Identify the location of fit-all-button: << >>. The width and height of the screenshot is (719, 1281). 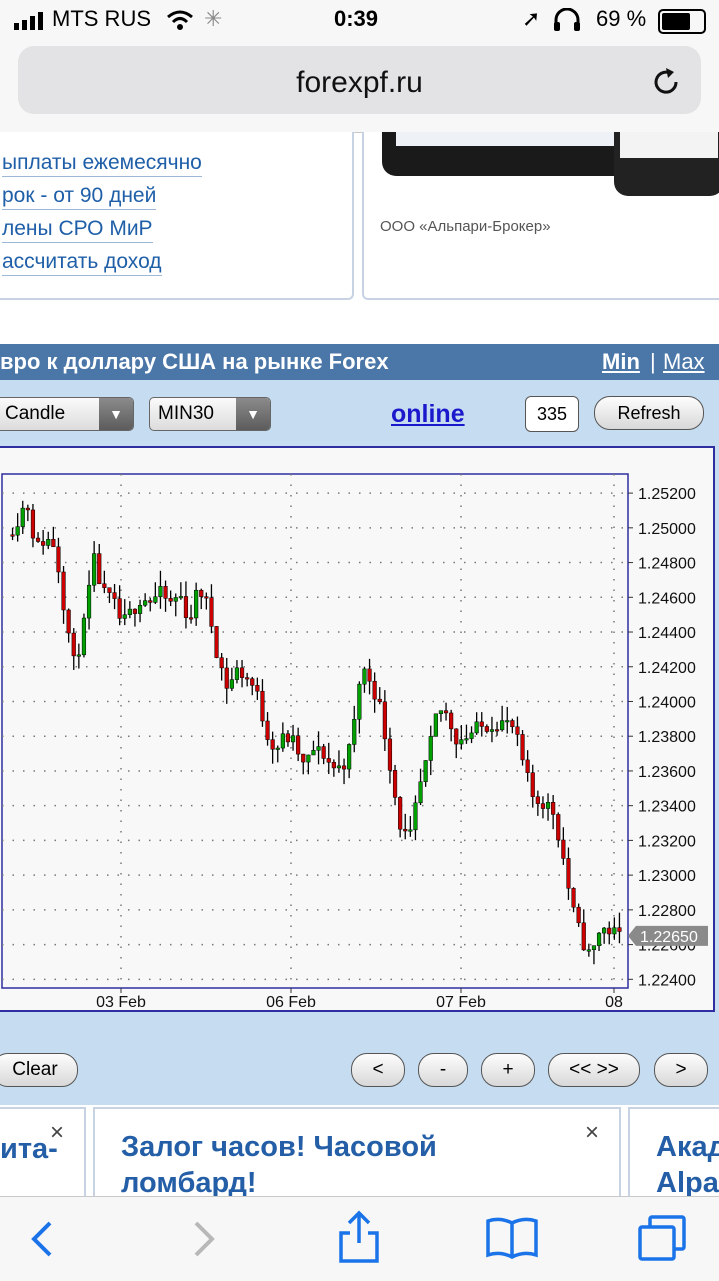
(594, 1070).